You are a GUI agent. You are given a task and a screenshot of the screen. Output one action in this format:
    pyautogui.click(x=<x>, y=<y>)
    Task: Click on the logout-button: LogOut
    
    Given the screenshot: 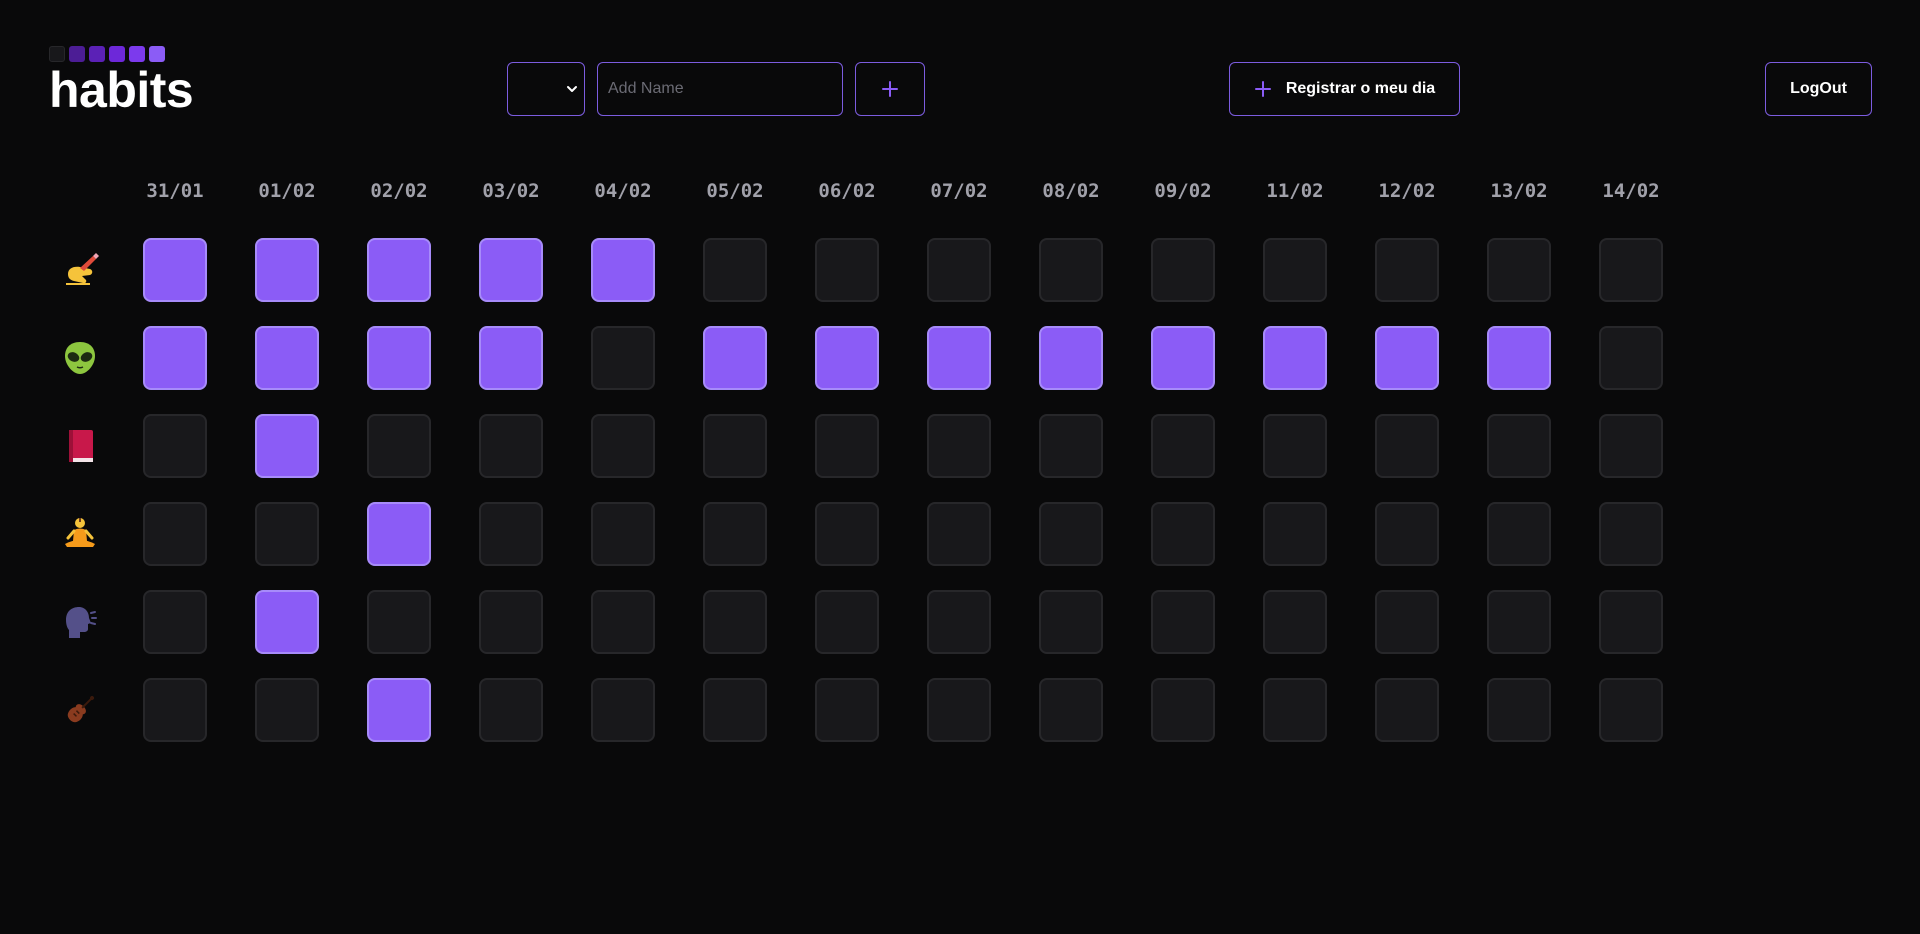 What is the action you would take?
    pyautogui.click(x=1818, y=89)
    